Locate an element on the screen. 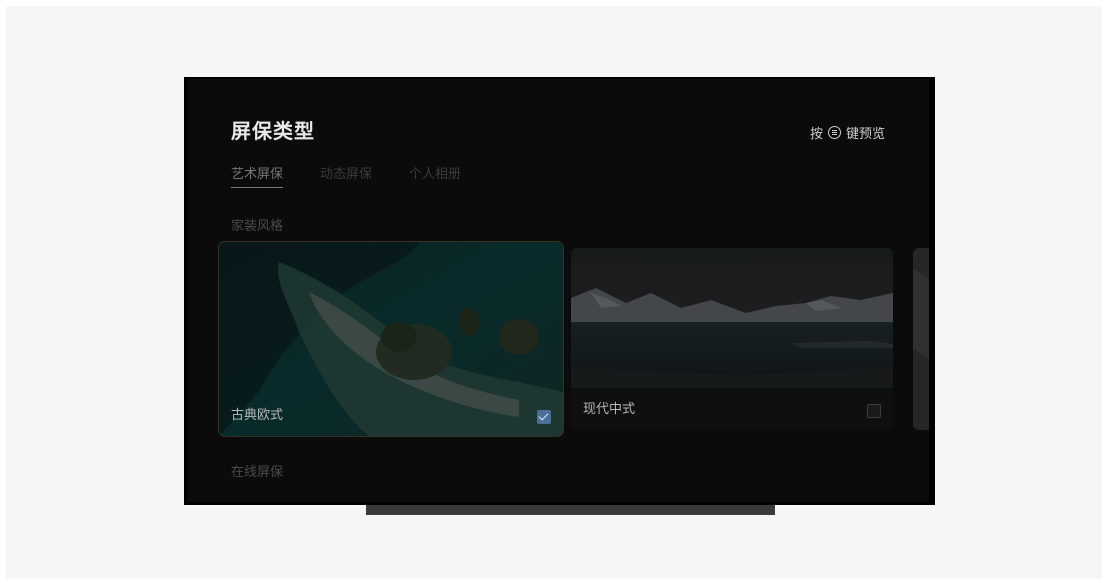 The image size is (1108, 583). hint-prefix: 按 is located at coordinates (816, 134).